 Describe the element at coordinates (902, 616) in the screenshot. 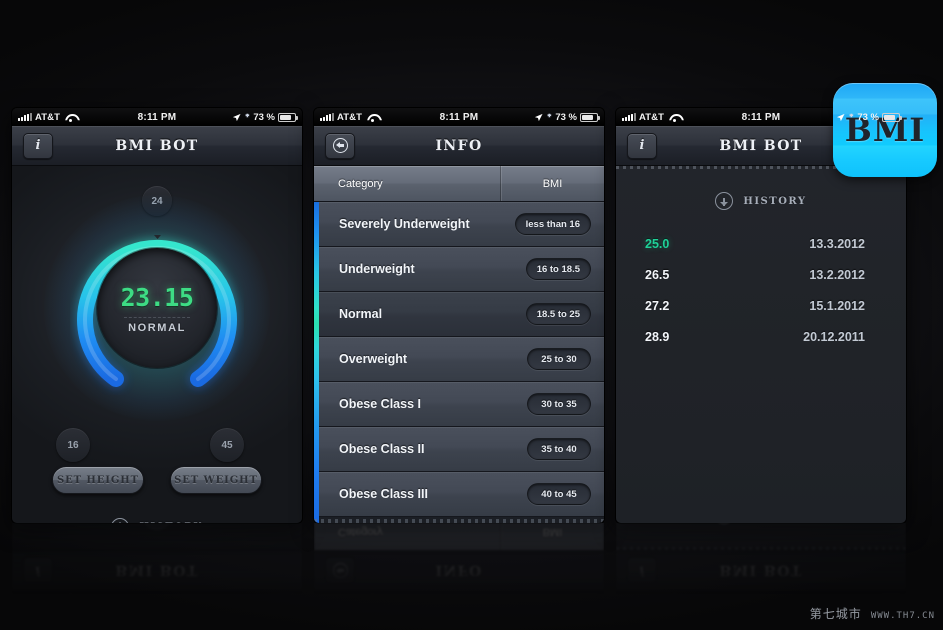

I see `watermark-url: WWW.TH7.CN` at that location.